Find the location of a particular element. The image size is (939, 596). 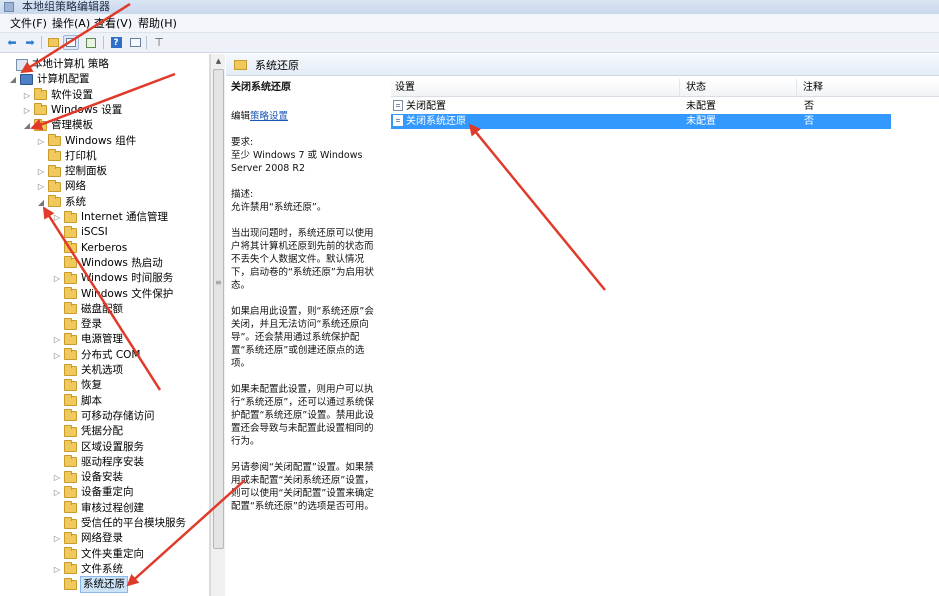

menu-help: 帮助(H) is located at coordinates (157, 23).